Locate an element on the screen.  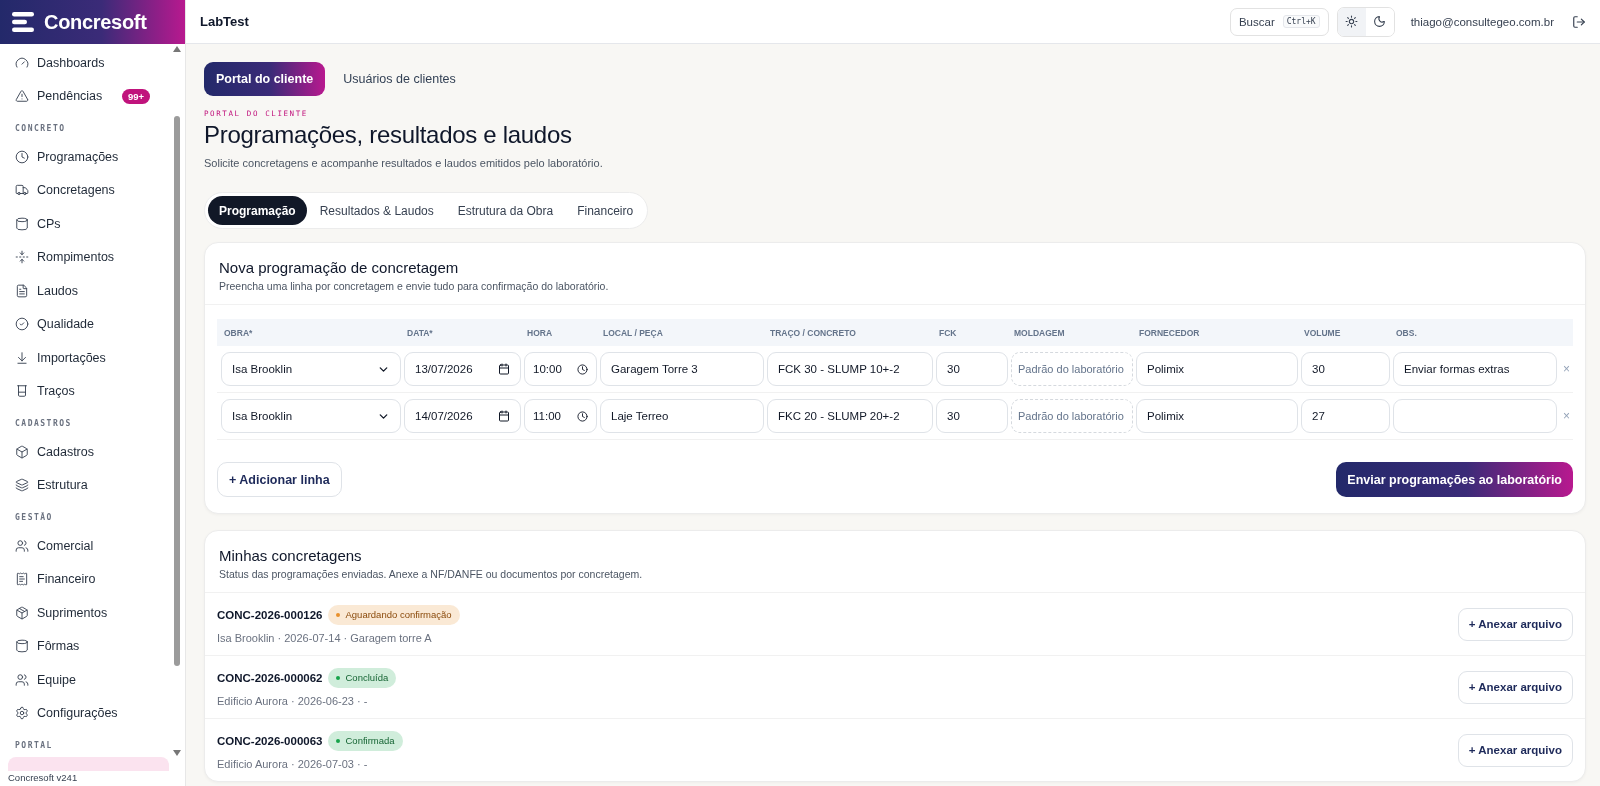
item-label: Qualidade is located at coordinates (66, 324).